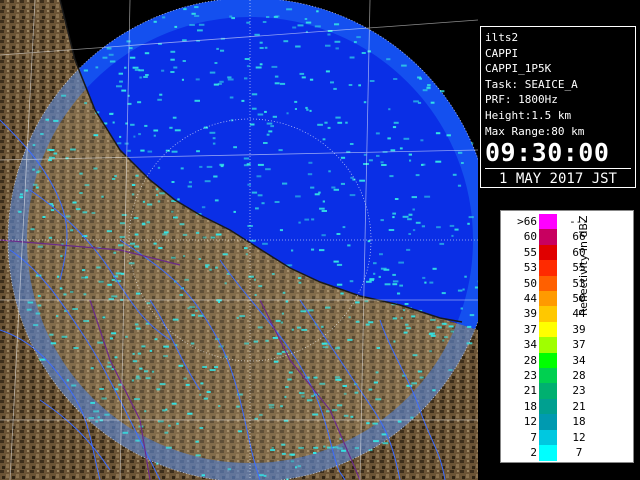 The width and height of the screenshot is (640, 480). Describe the element at coordinates (530, 391) in the screenshot. I see `legend-lower-bound: 21` at that location.